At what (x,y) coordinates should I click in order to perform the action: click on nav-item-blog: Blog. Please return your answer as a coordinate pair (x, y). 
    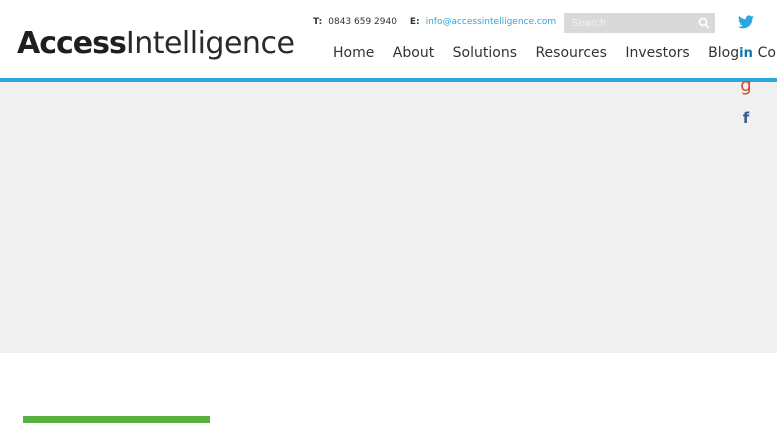
    Looking at the image, I should click on (723, 53).